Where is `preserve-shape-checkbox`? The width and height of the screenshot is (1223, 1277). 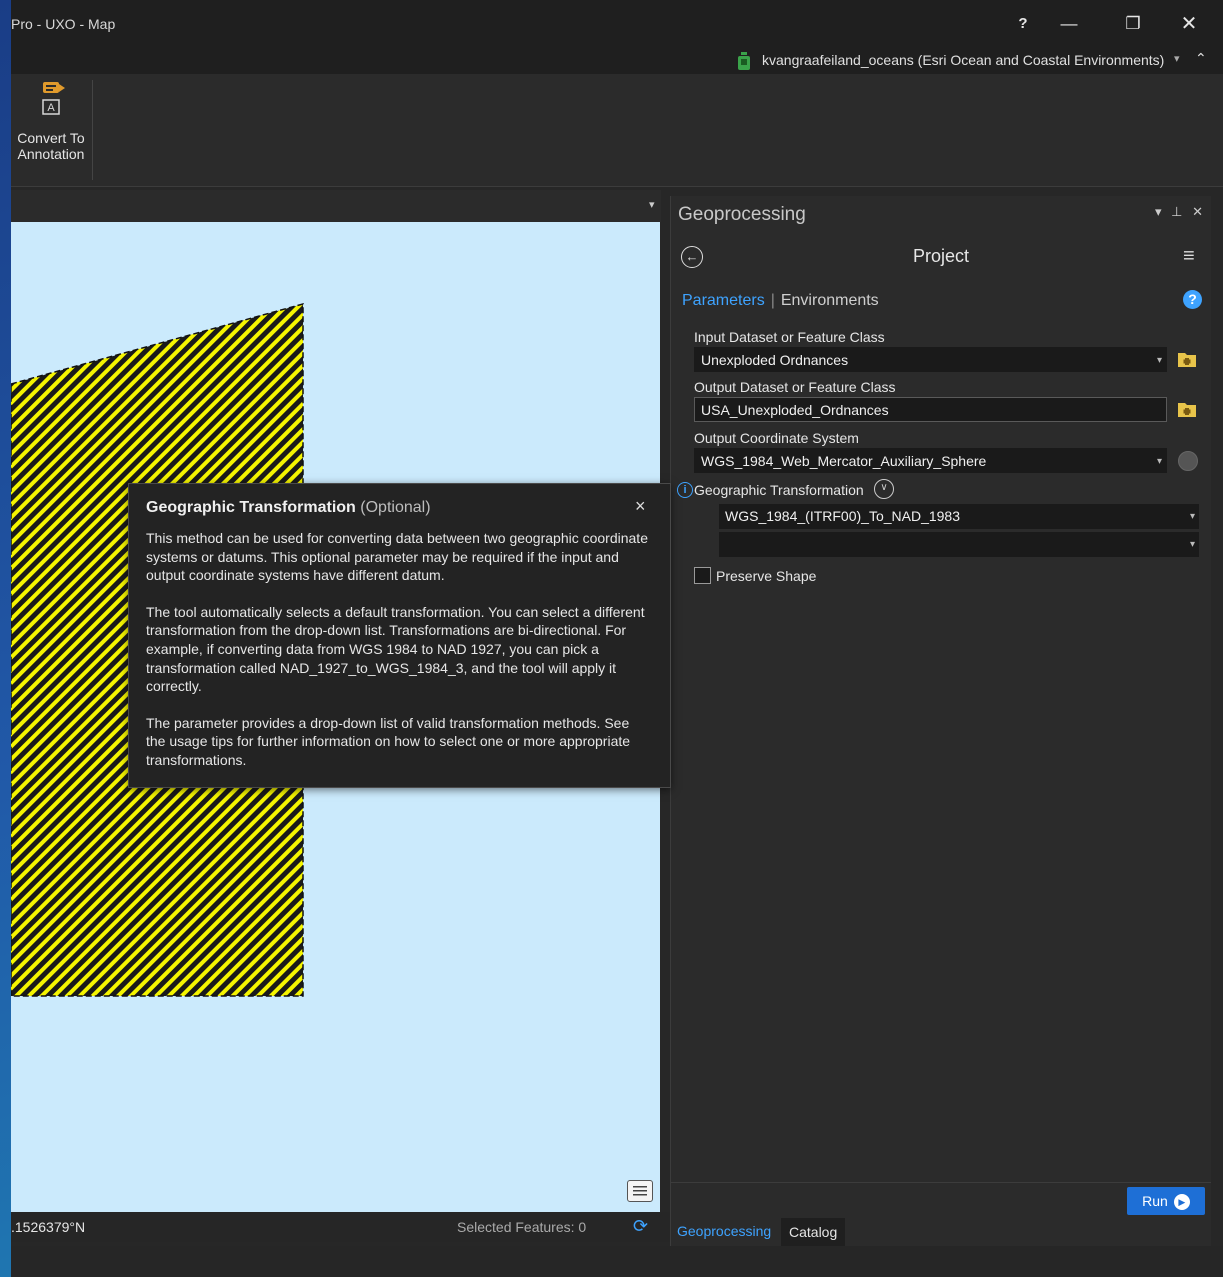 preserve-shape-checkbox is located at coordinates (702, 575).